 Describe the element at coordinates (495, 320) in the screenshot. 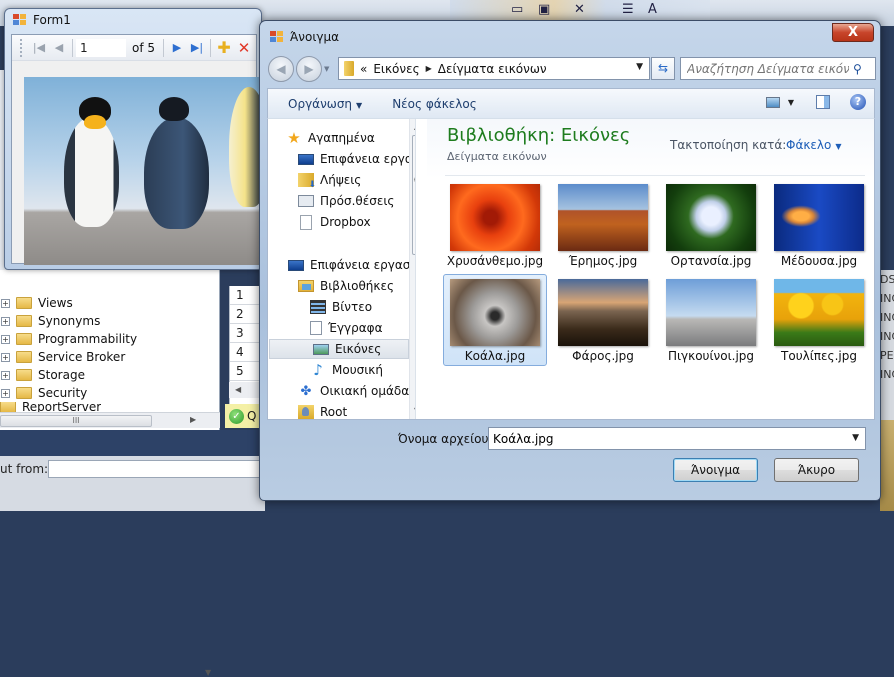

I see `file-tile-selected: Κοάλα.jpg` at that location.